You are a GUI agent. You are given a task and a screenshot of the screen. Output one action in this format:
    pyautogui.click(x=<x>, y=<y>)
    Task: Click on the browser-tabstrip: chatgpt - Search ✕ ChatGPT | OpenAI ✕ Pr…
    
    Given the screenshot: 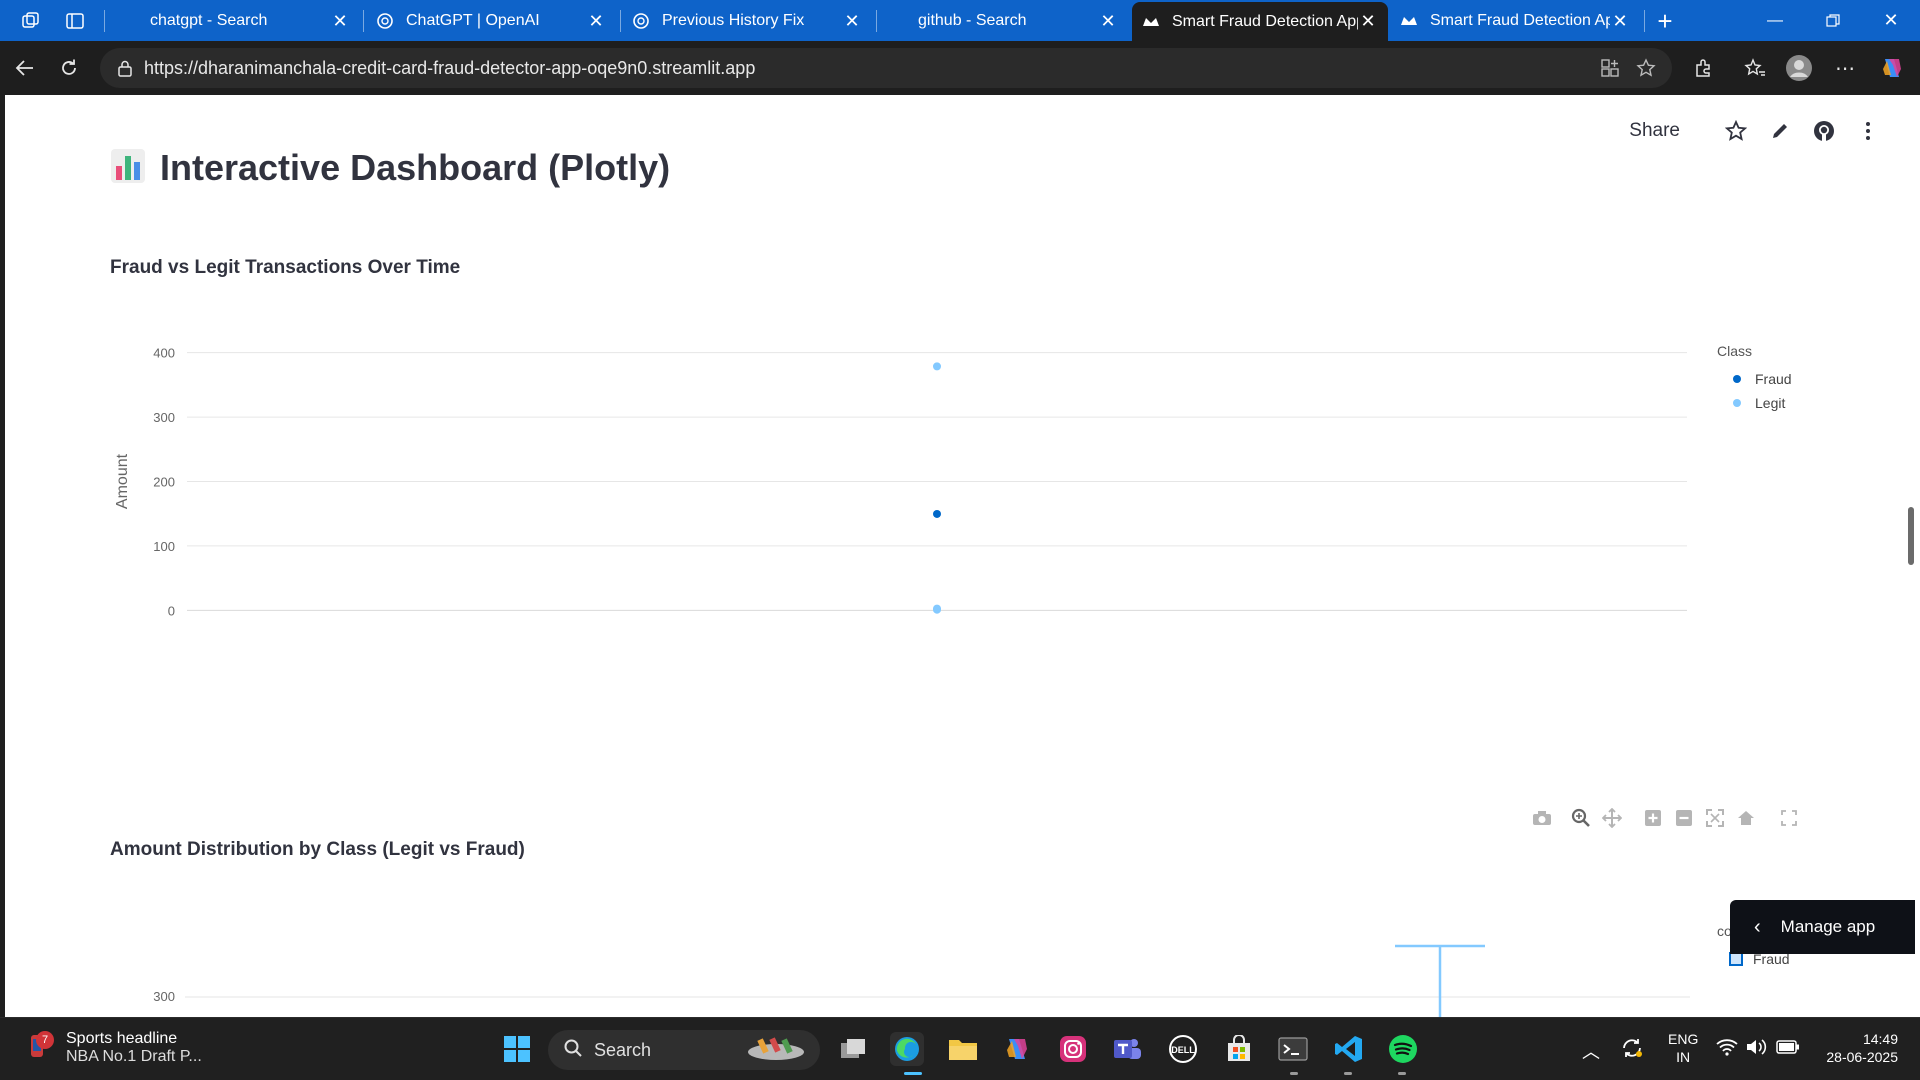 What is the action you would take?
    pyautogui.click(x=960, y=20)
    